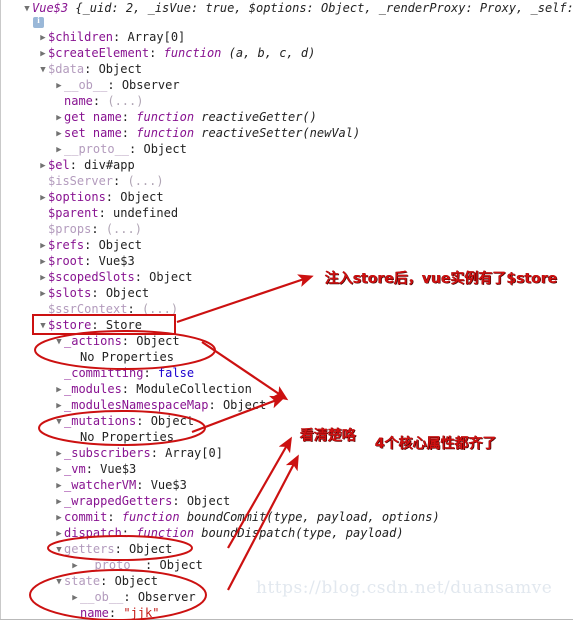 This screenshot has width=573, height=623. Describe the element at coordinates (192, 53) in the screenshot. I see `function-keyword: function` at that location.